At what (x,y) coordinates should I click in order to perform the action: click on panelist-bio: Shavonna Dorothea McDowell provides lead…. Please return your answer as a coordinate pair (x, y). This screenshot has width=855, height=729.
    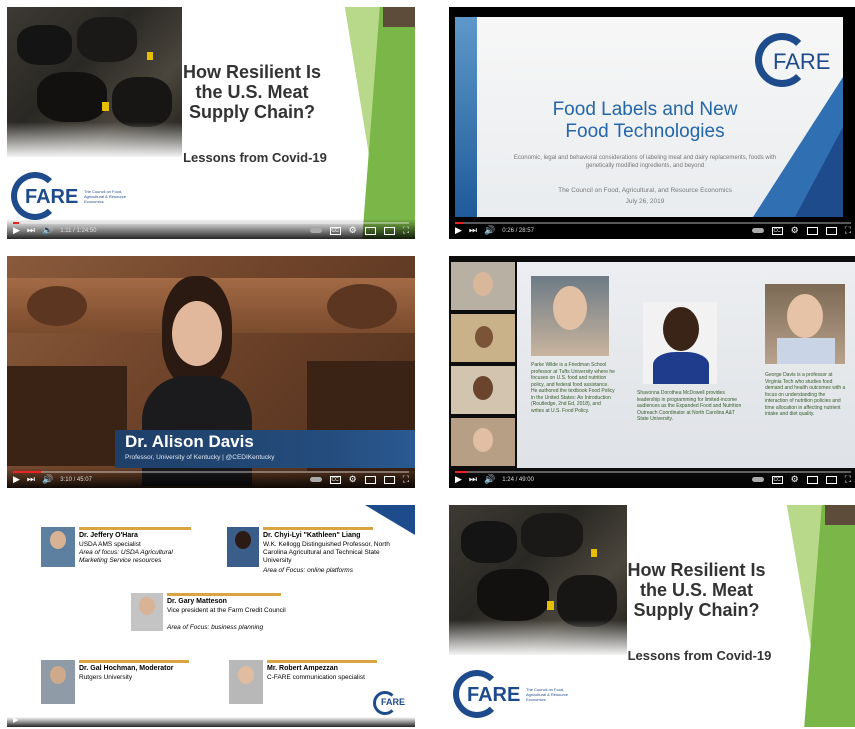
    Looking at the image, I should click on (689, 406).